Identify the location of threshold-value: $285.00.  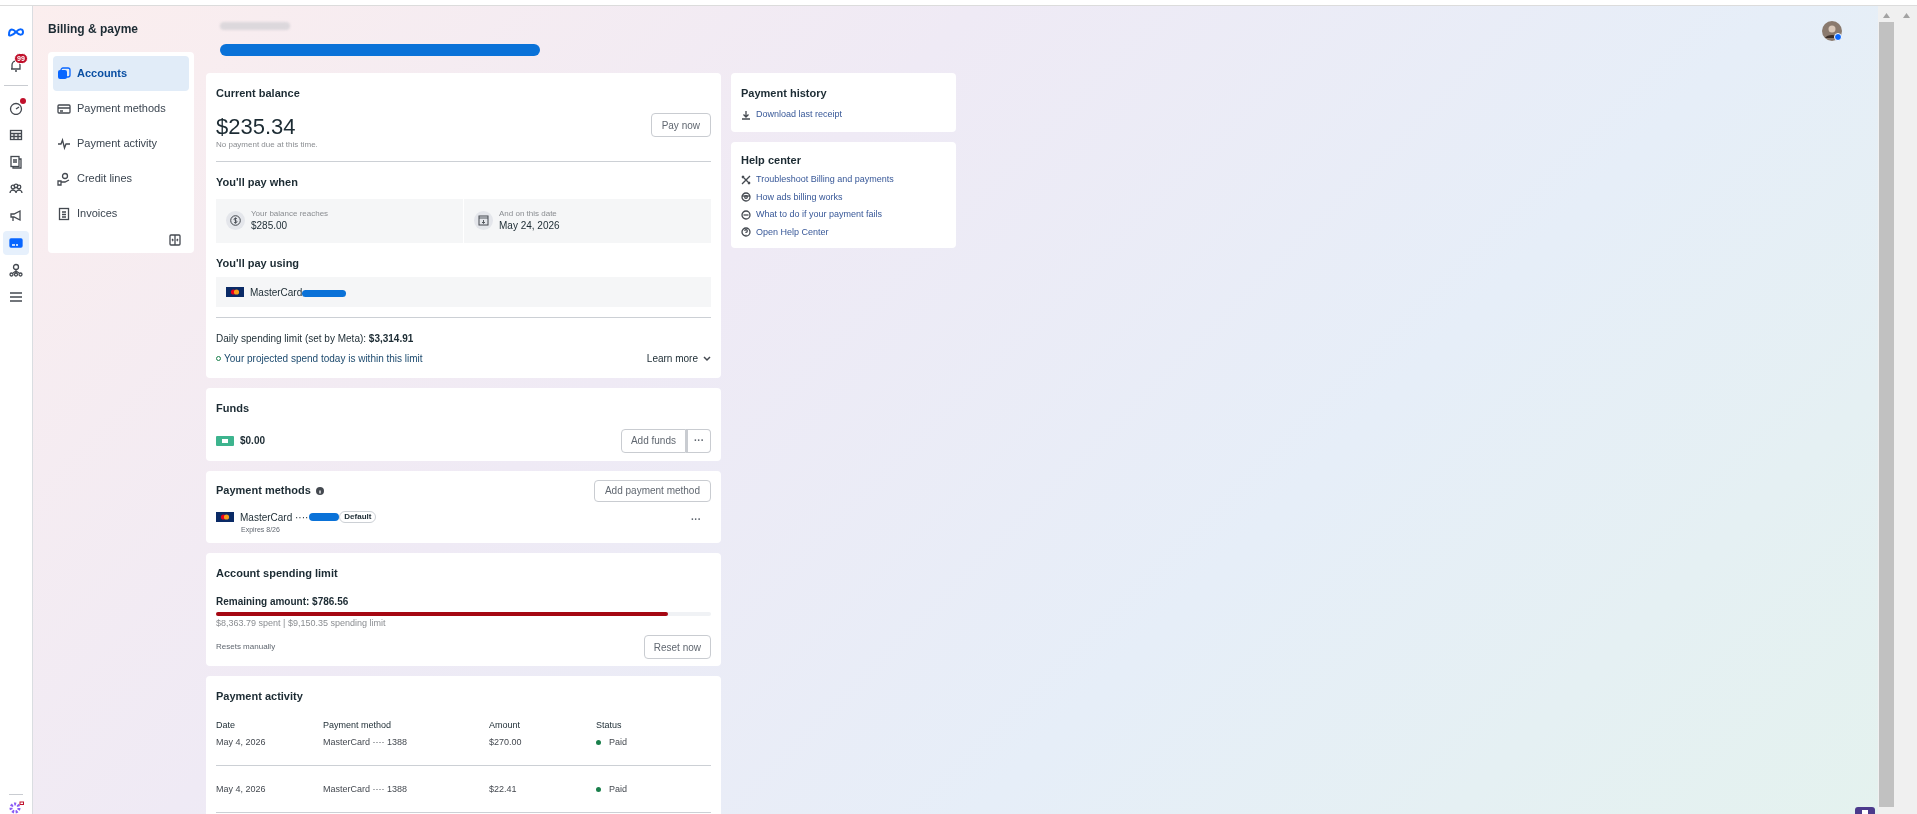
(270, 225).